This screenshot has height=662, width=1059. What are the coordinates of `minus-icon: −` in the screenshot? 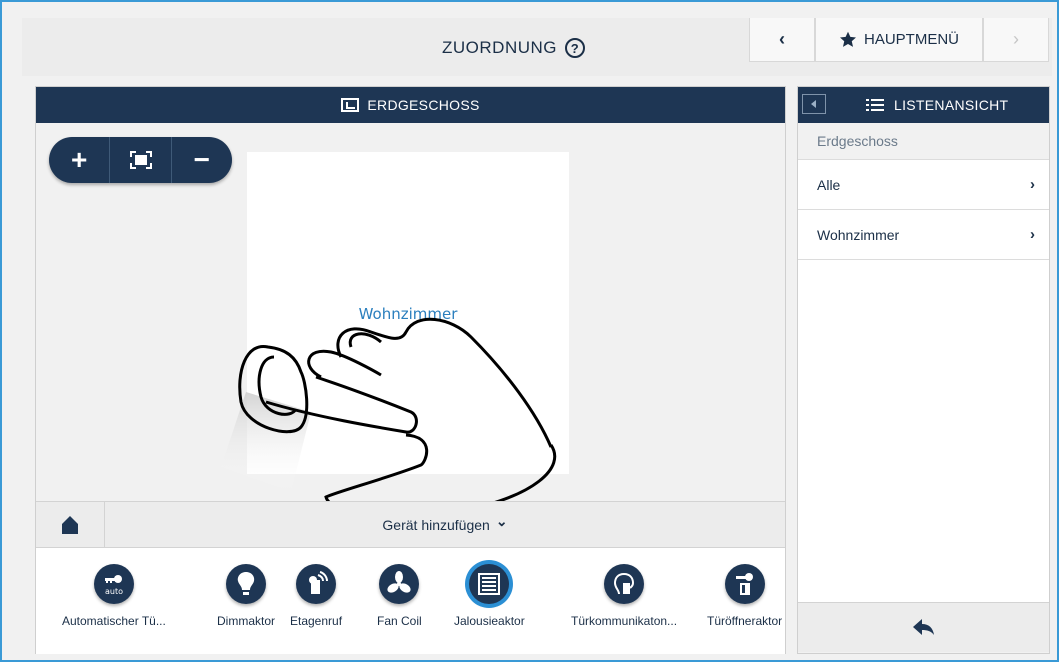 It's located at (201, 159).